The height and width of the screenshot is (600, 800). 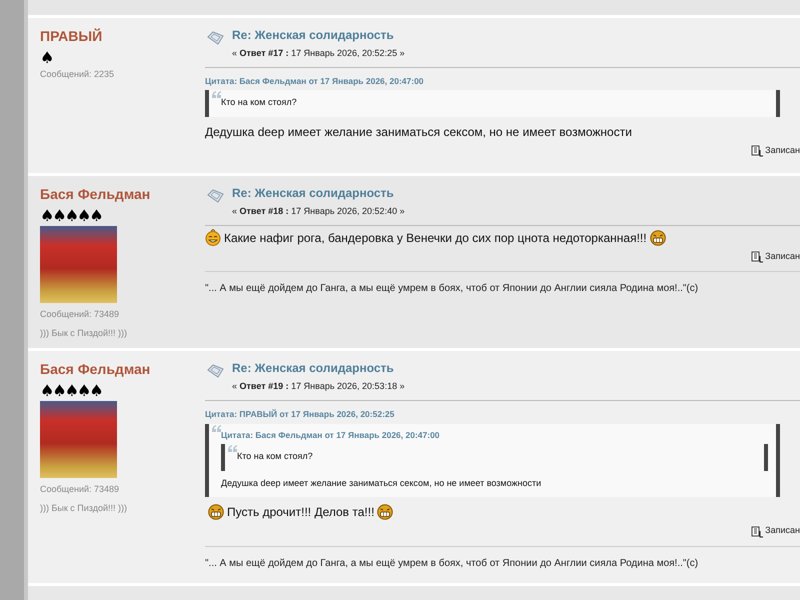 What do you see at coordinates (318, 211) in the screenshot?
I see `post-date: « Ответ #18 : 17 Январь 2026, 20:52:40 »` at bounding box center [318, 211].